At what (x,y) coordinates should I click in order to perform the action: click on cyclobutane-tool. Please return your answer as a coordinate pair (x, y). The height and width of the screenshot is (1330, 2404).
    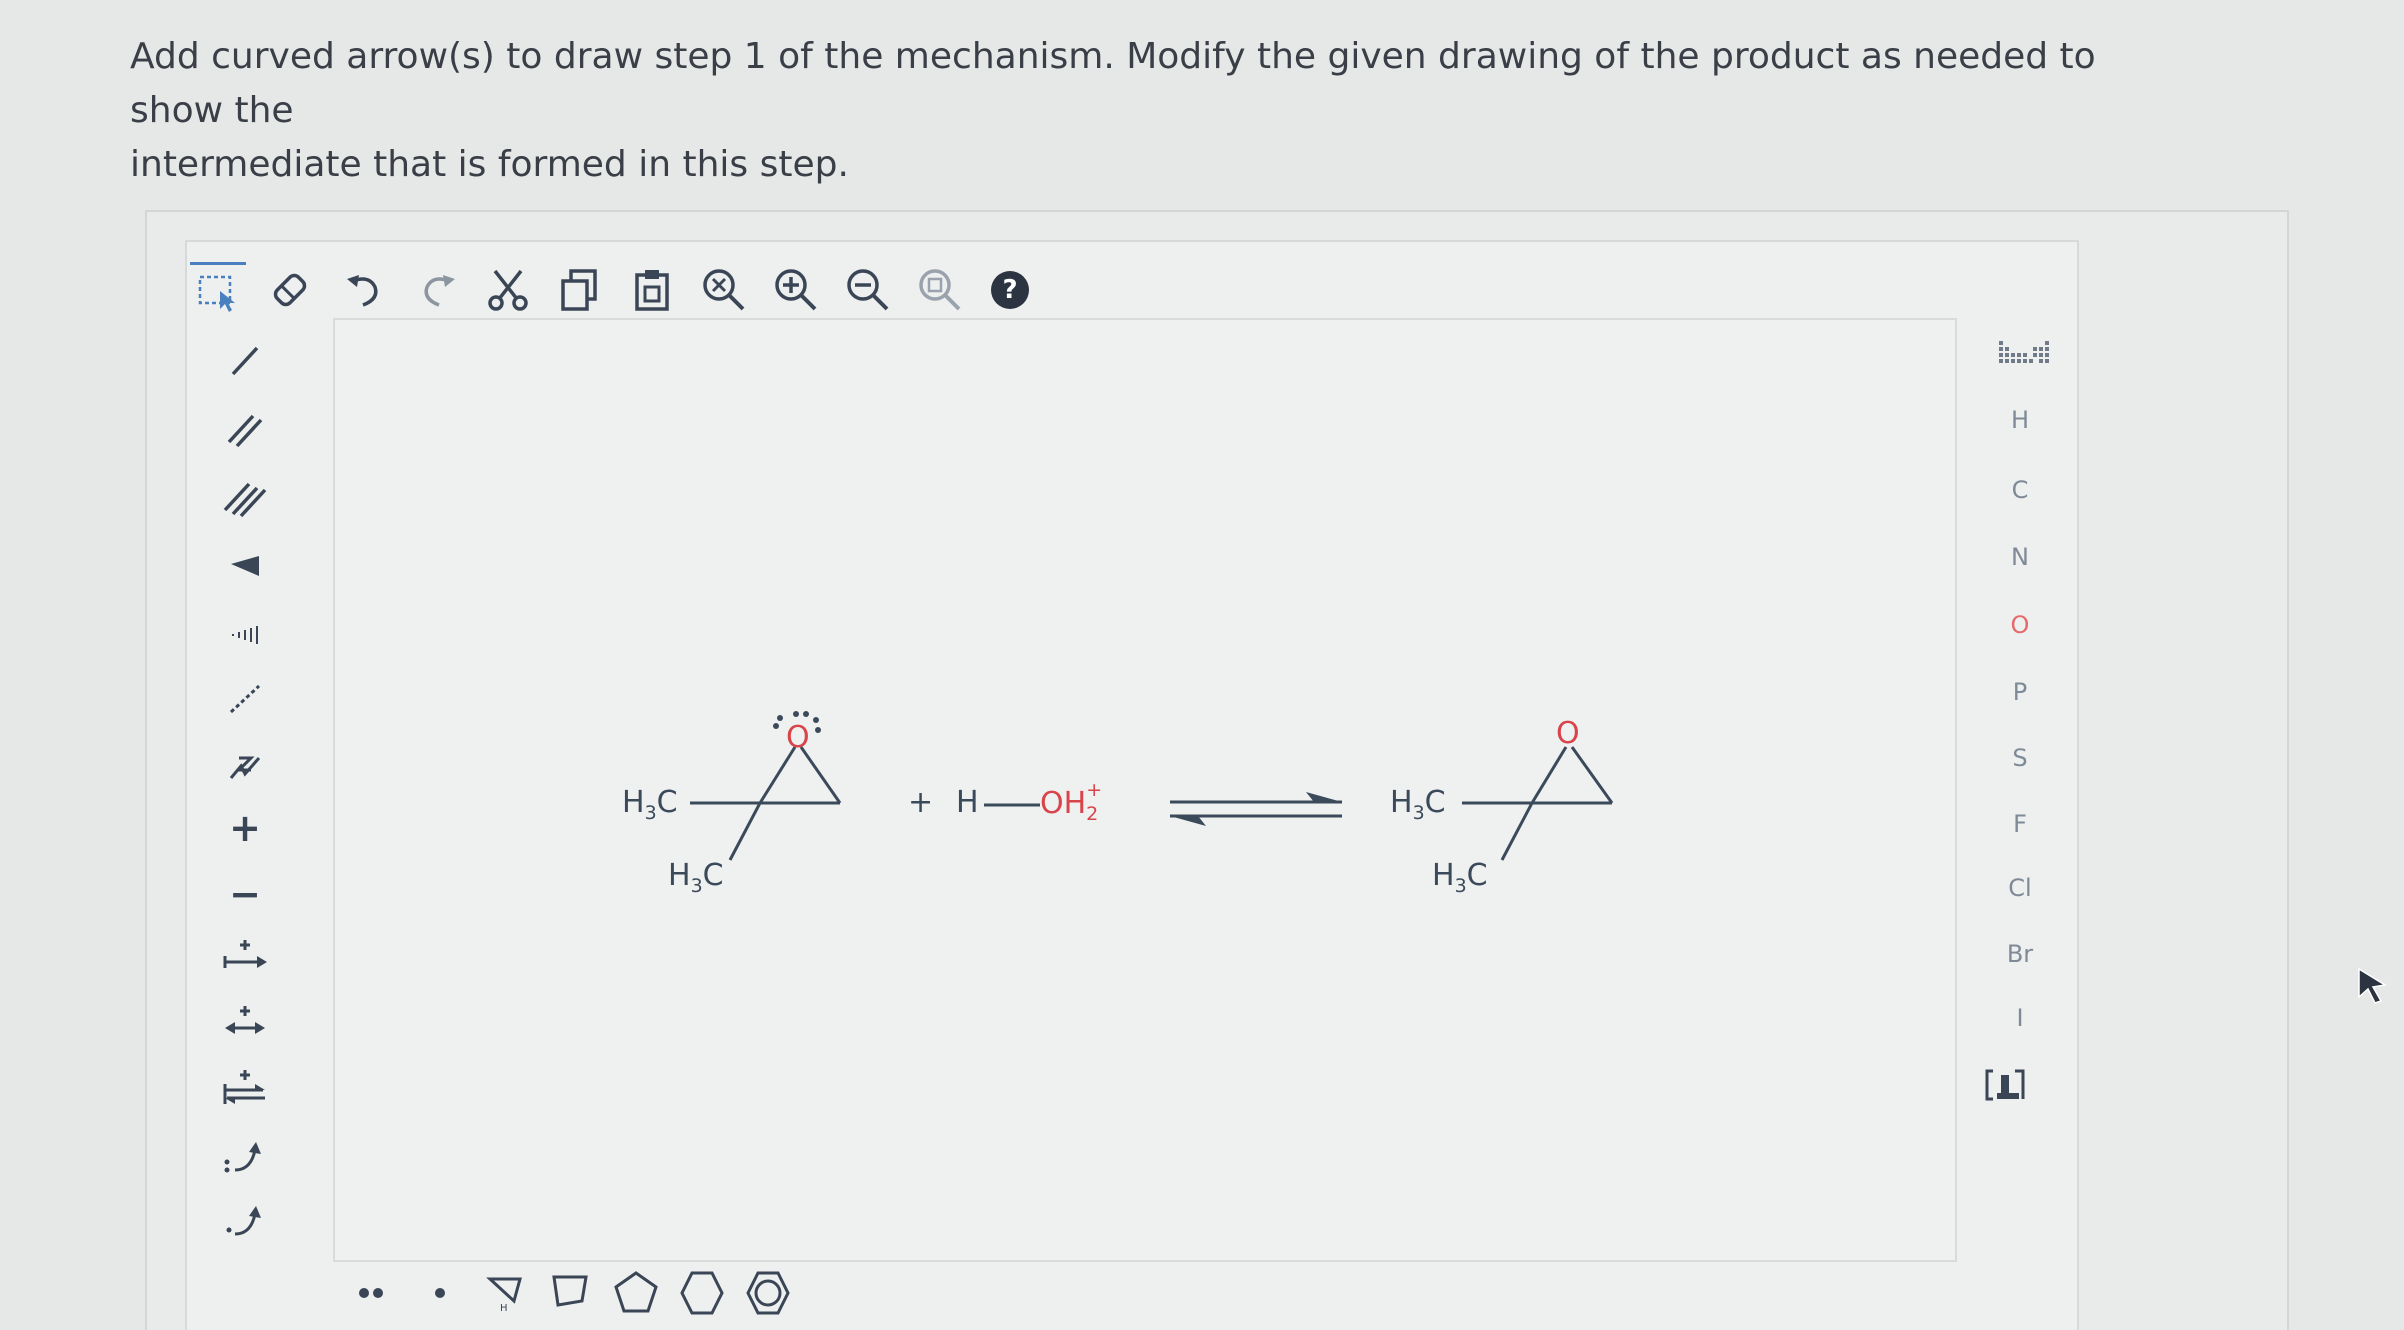
    Looking at the image, I should click on (570, 1293).